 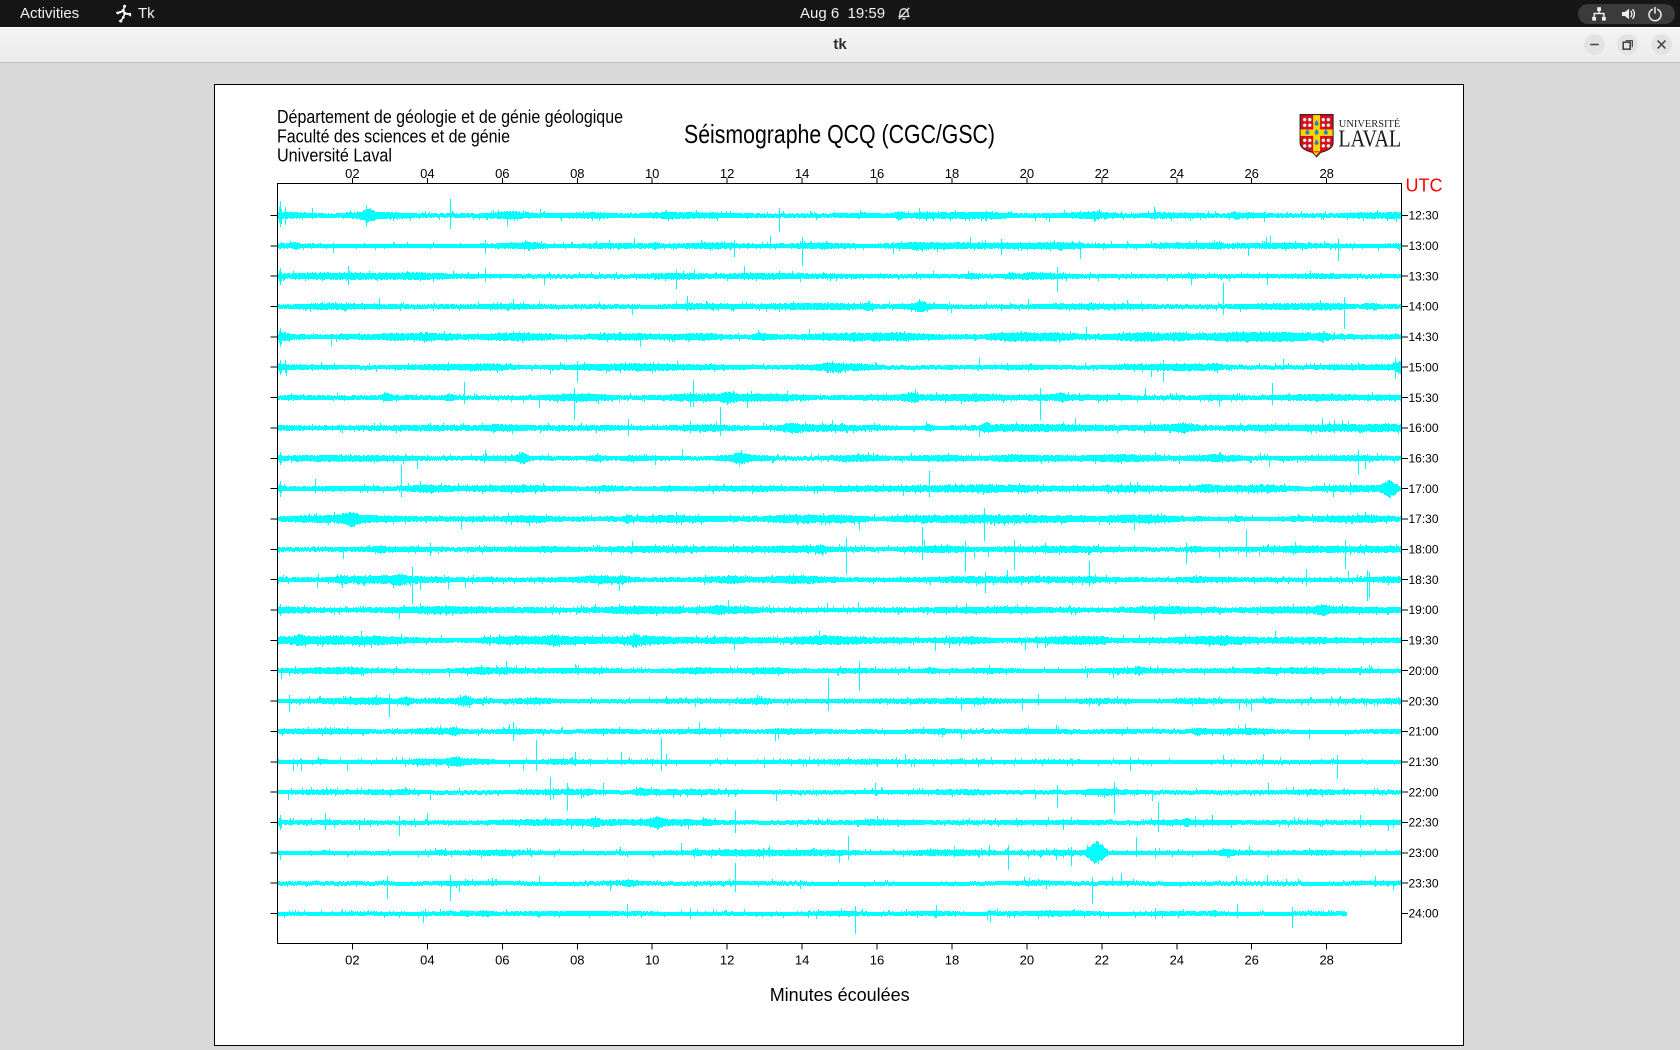 I want to click on svg-text: 17:30, so click(x=1424, y=519).